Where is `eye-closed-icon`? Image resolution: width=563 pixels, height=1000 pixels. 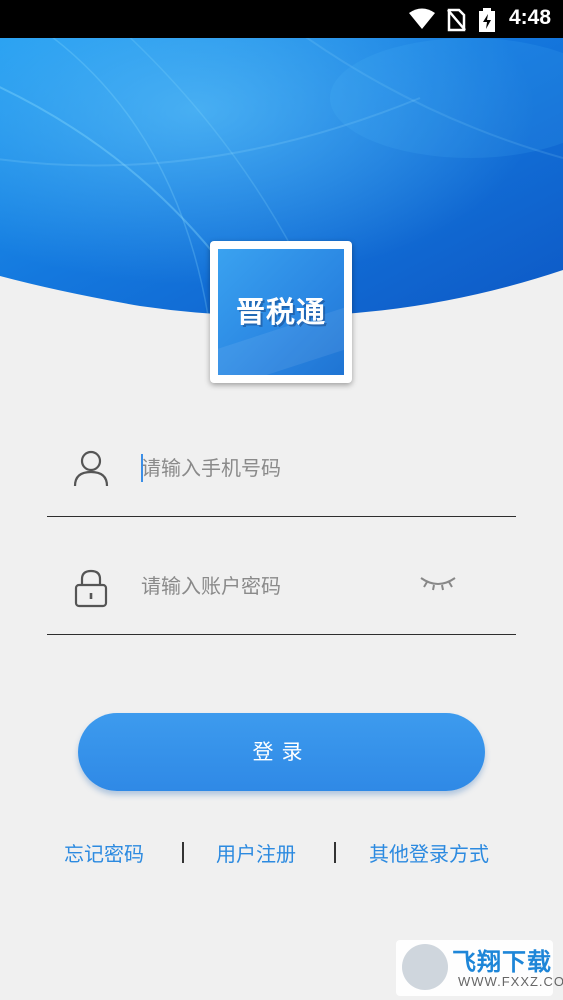
eye-closed-icon is located at coordinates (438, 586).